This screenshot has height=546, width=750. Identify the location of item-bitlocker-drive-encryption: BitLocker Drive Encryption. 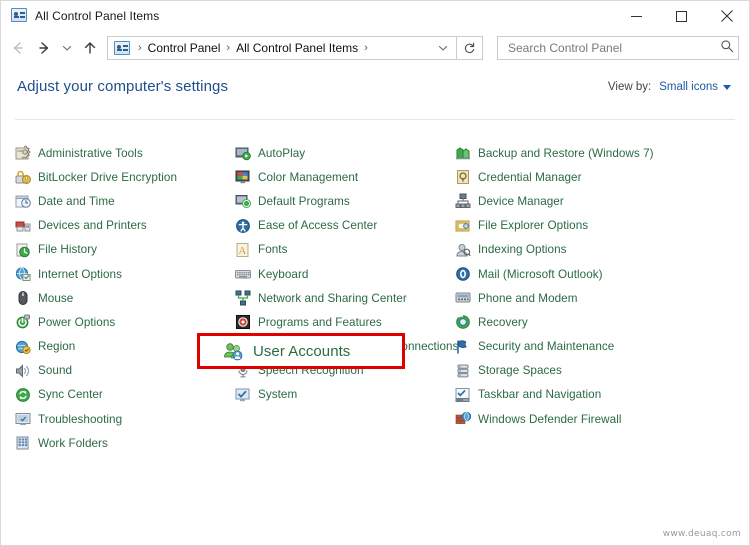
(125, 177).